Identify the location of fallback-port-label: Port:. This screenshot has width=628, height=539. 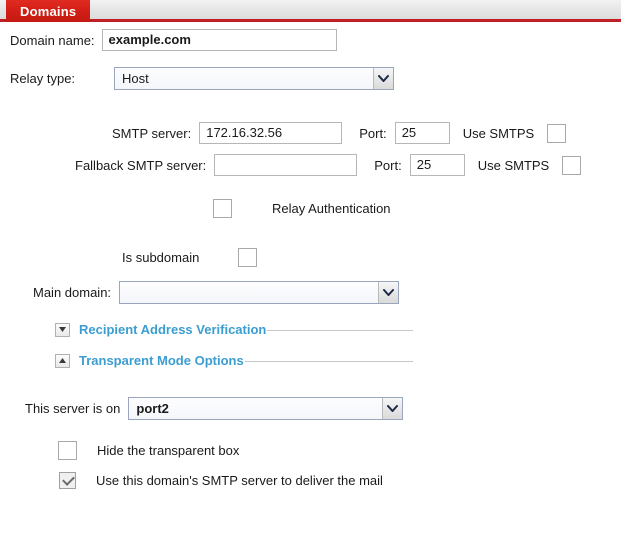
(388, 165).